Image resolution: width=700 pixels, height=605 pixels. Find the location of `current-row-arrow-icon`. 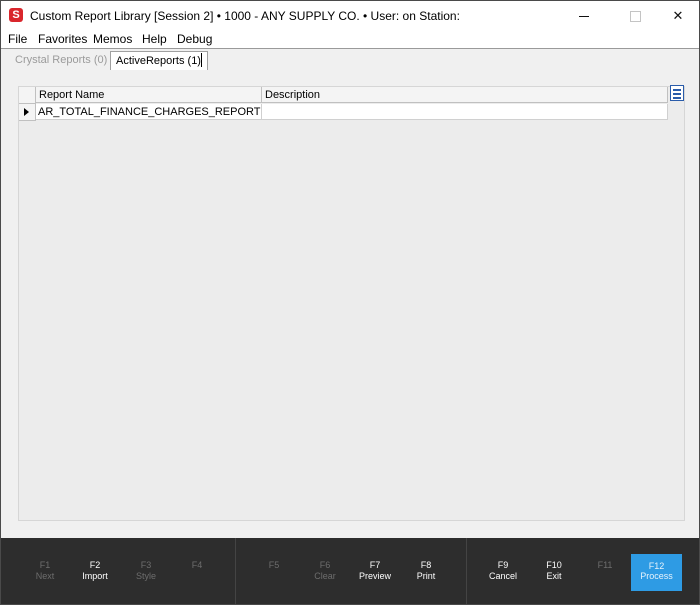

current-row-arrow-icon is located at coordinates (26, 112).